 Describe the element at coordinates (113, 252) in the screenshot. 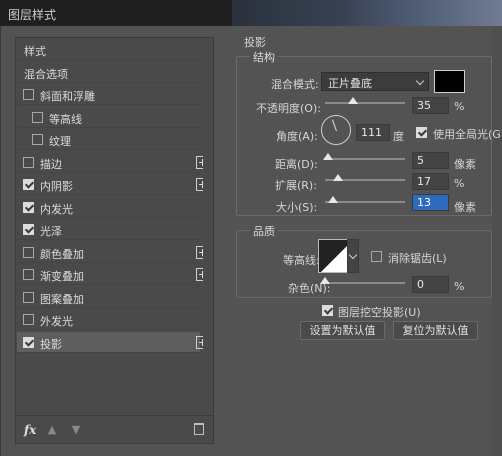

I see `style-item-9: 颜色叠加` at that location.